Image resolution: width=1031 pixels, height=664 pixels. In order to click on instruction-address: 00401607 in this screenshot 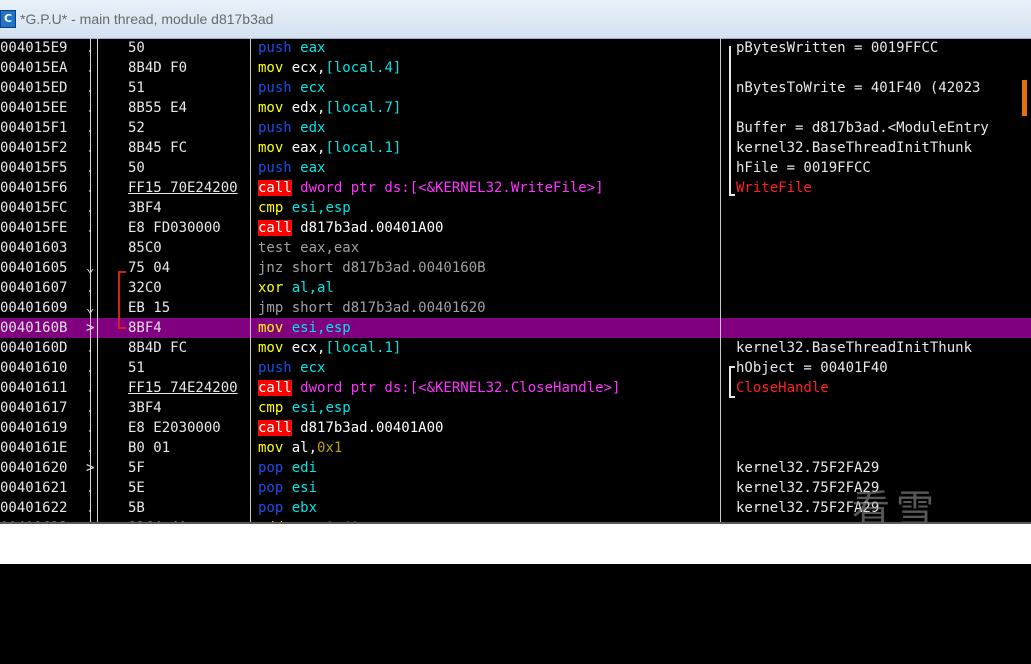, I will do `click(34, 288)`.